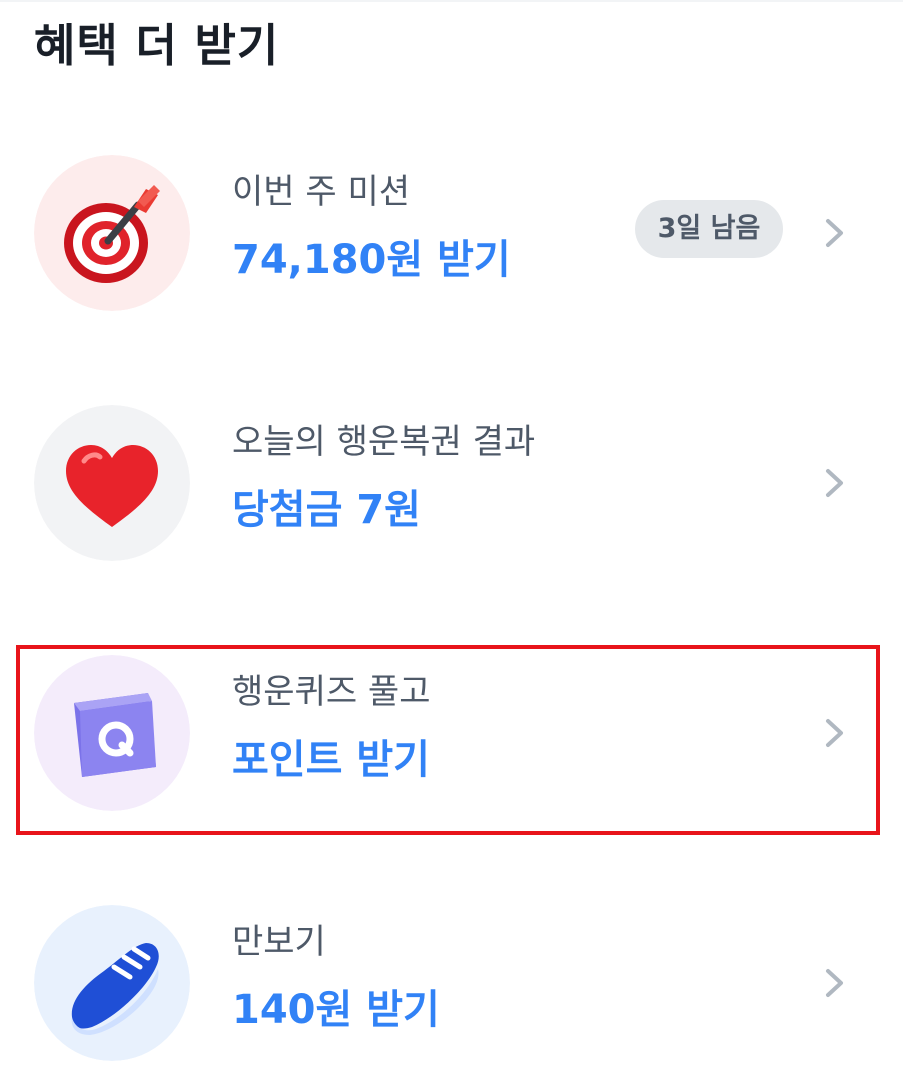 The height and width of the screenshot is (1084, 903). Describe the element at coordinates (384, 442) in the screenshot. I see `item-subtitle: 오늘의 행운복권 결과` at that location.